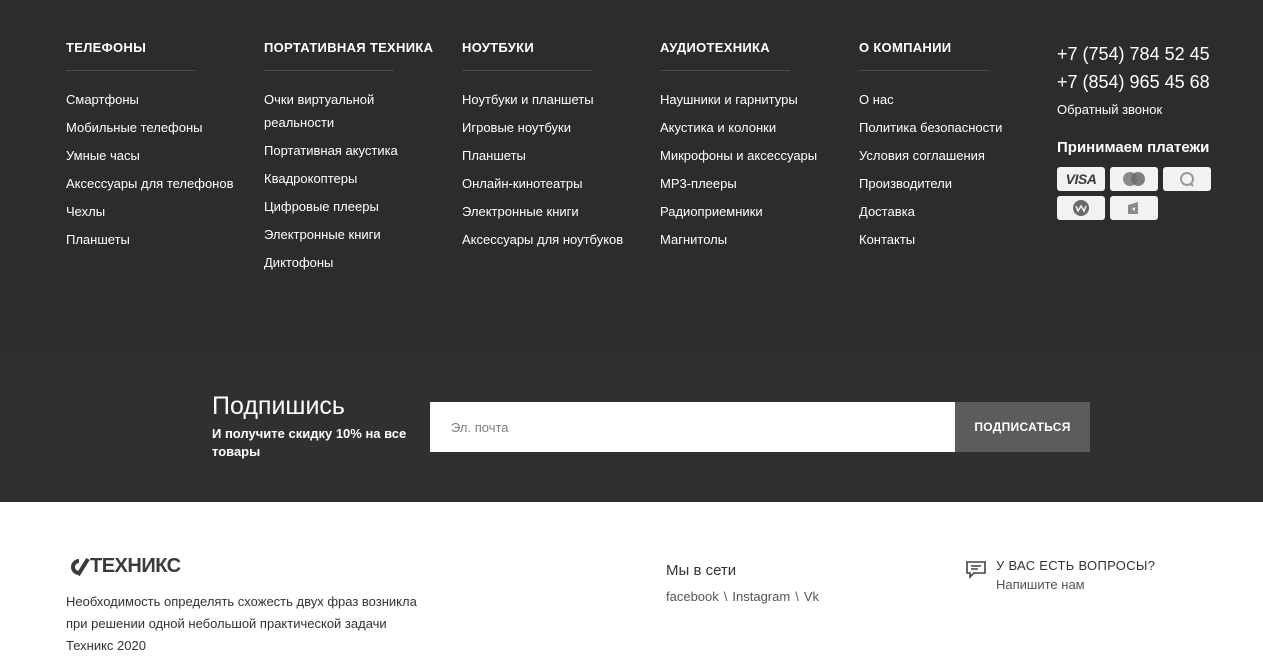 This screenshot has width=1263, height=666. I want to click on link-cases: Чехлы, so click(85, 211).